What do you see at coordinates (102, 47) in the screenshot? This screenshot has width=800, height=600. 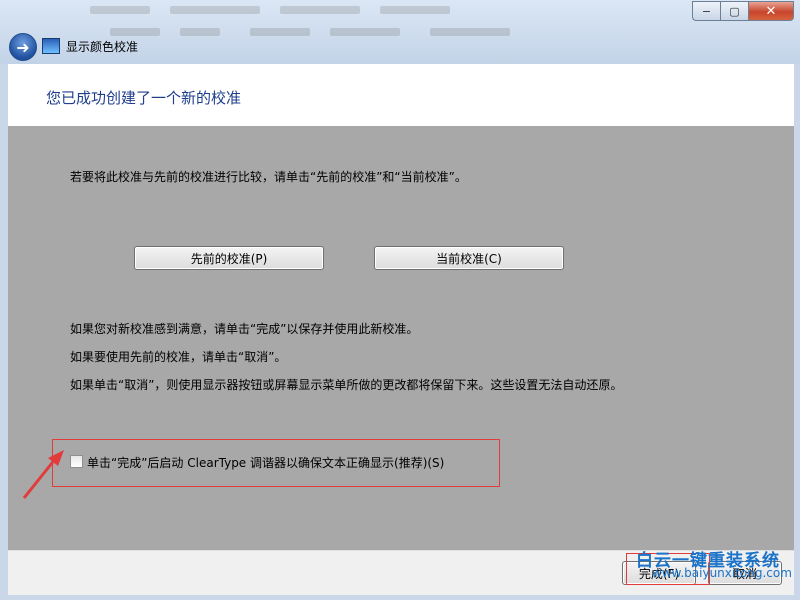 I see `window-title: 显示颜色校准` at bounding box center [102, 47].